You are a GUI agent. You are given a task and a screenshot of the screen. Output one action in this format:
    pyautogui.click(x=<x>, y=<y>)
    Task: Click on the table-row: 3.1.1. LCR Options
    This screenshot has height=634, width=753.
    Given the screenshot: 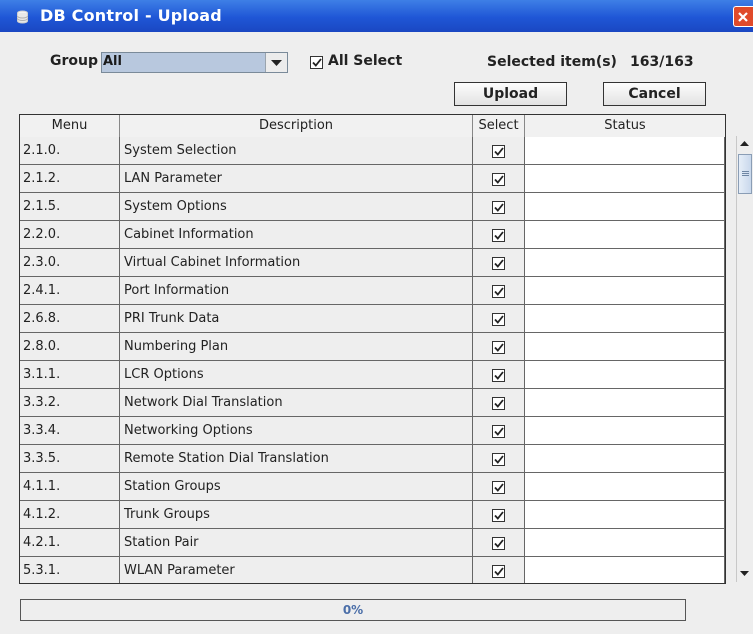 What is the action you would take?
    pyautogui.click(x=372, y=375)
    